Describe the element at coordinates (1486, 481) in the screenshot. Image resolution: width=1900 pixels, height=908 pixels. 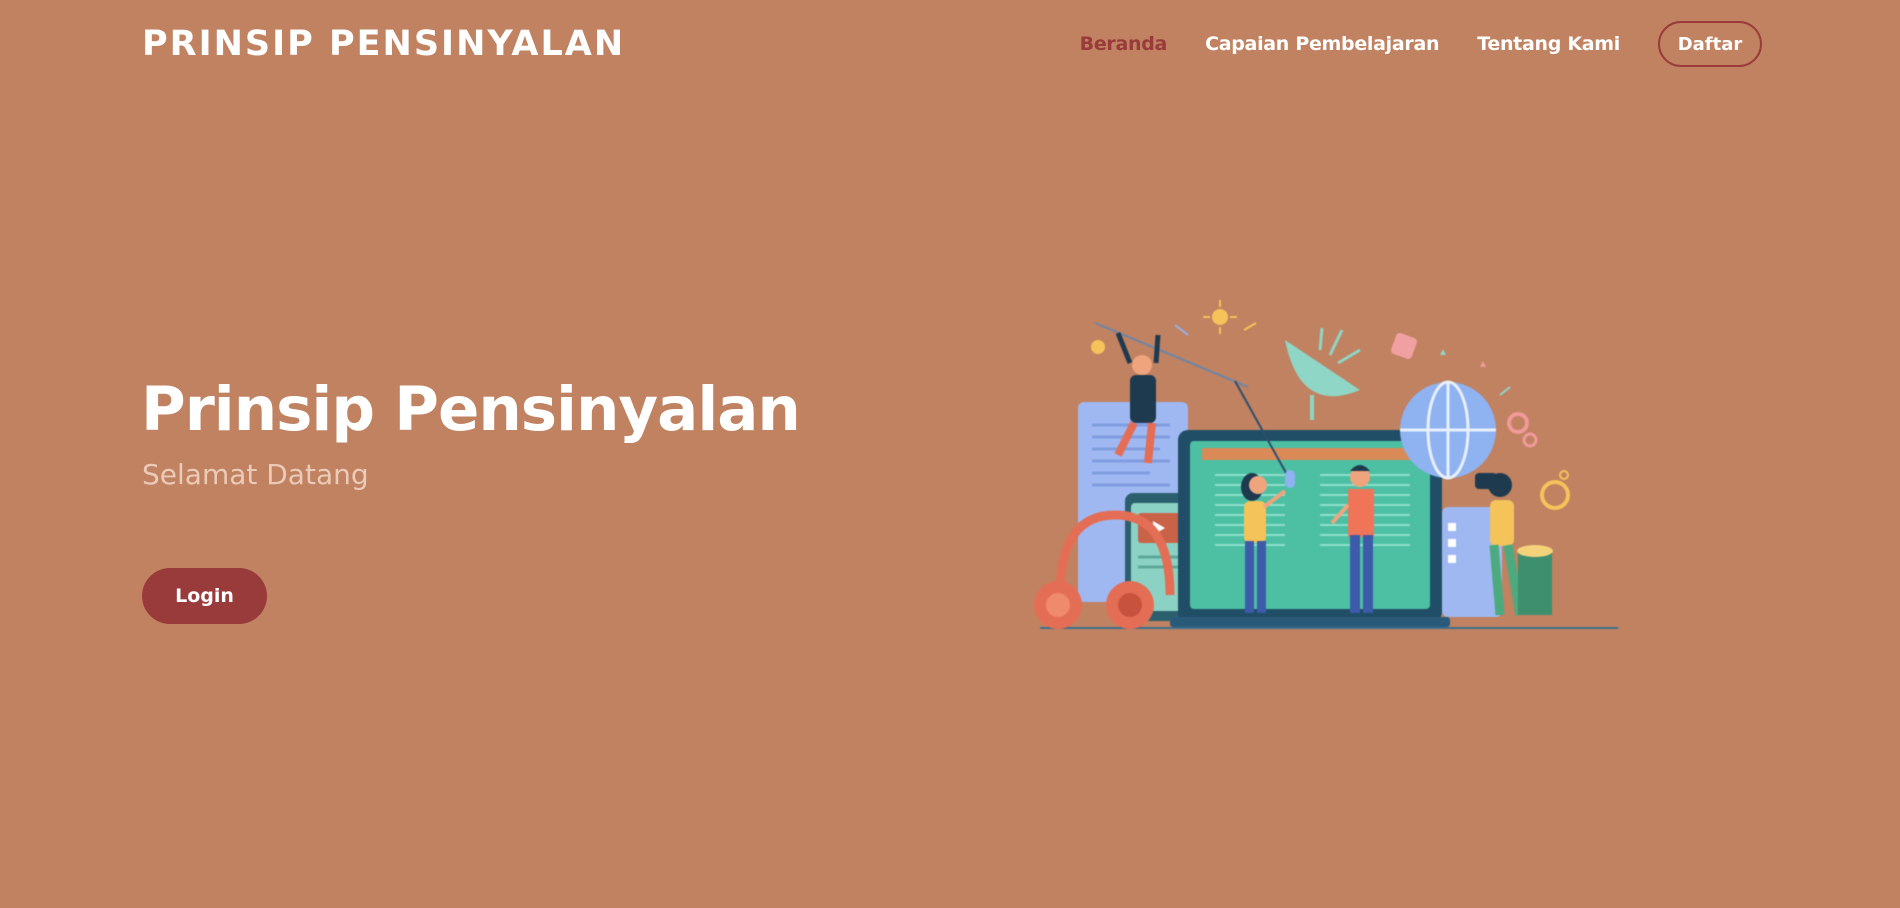
I see `camera-icon` at that location.